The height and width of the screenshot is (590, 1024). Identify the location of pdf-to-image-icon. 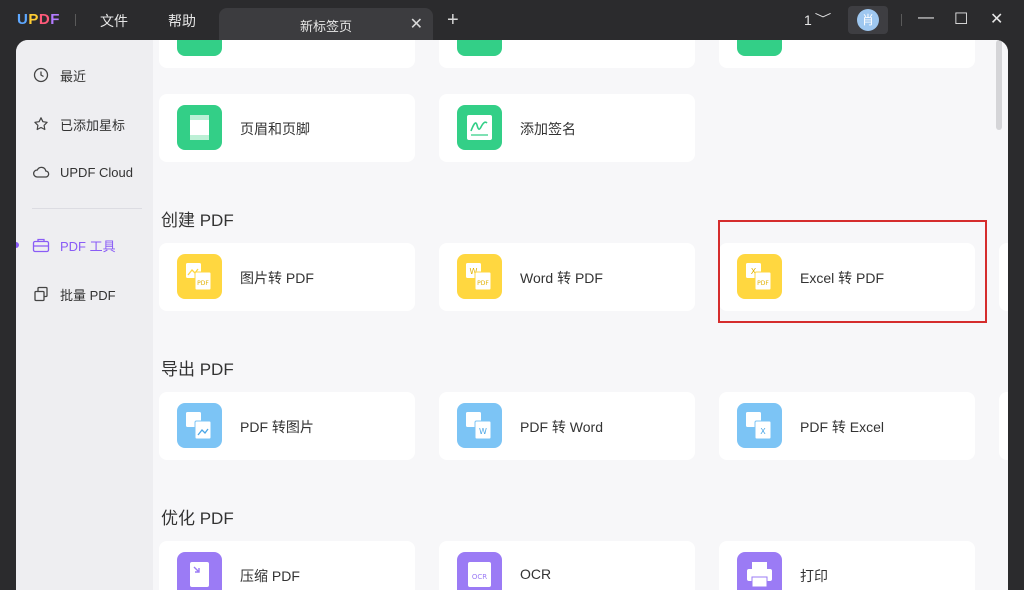
(199, 425).